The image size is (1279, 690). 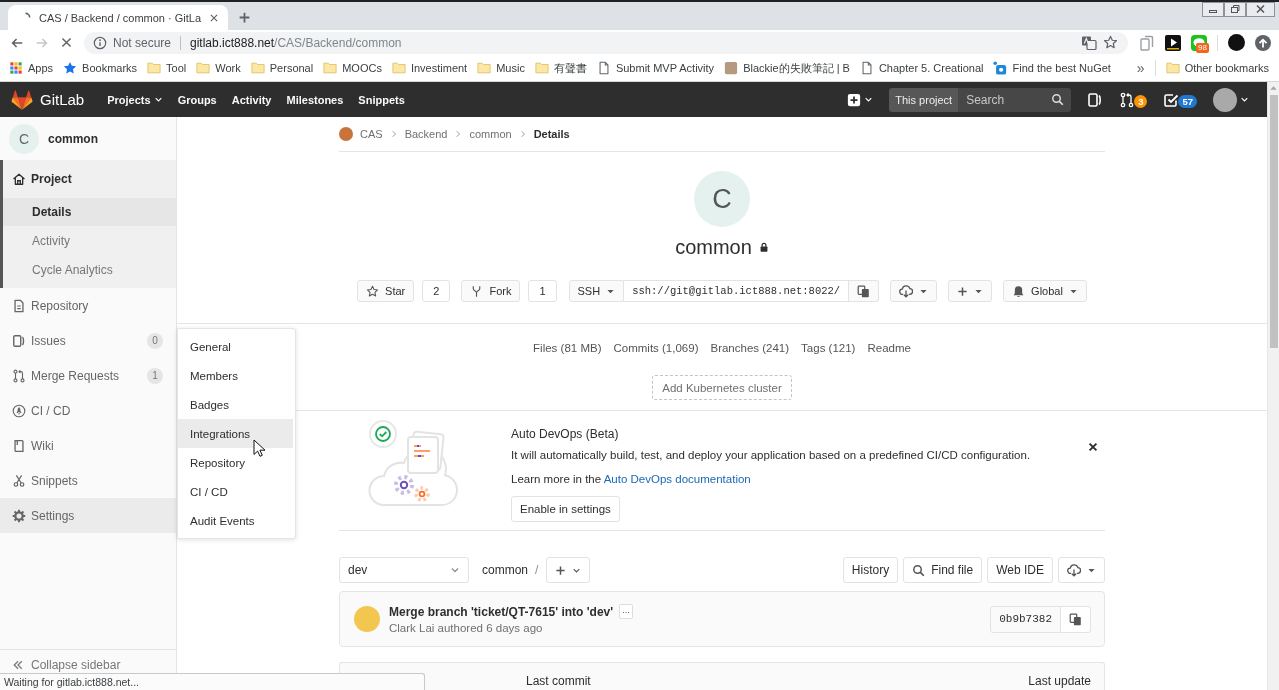 What do you see at coordinates (655, 68) in the screenshot?
I see `bookmark: Submit MVP Activity` at bounding box center [655, 68].